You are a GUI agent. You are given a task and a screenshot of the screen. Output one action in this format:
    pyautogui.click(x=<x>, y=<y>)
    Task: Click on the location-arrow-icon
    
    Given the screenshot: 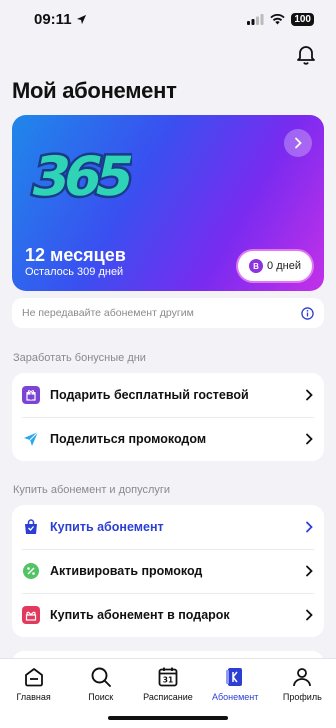 What is the action you would take?
    pyautogui.click(x=81, y=19)
    